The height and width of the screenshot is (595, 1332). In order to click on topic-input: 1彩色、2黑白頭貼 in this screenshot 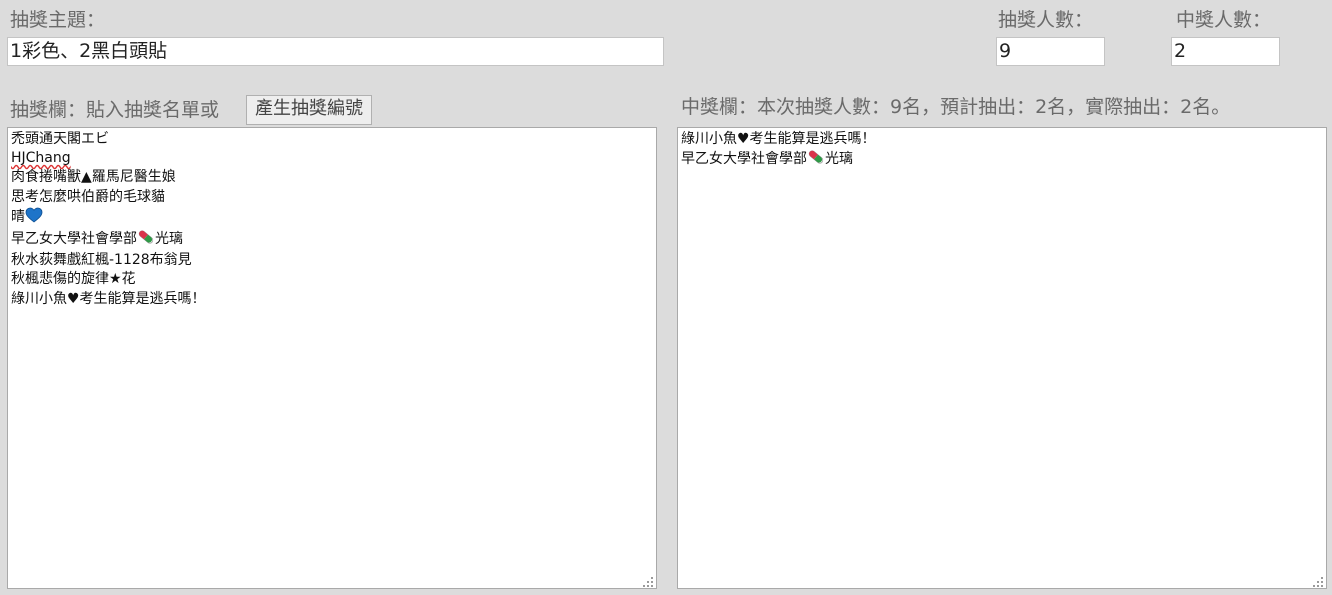, I will do `click(335, 51)`.